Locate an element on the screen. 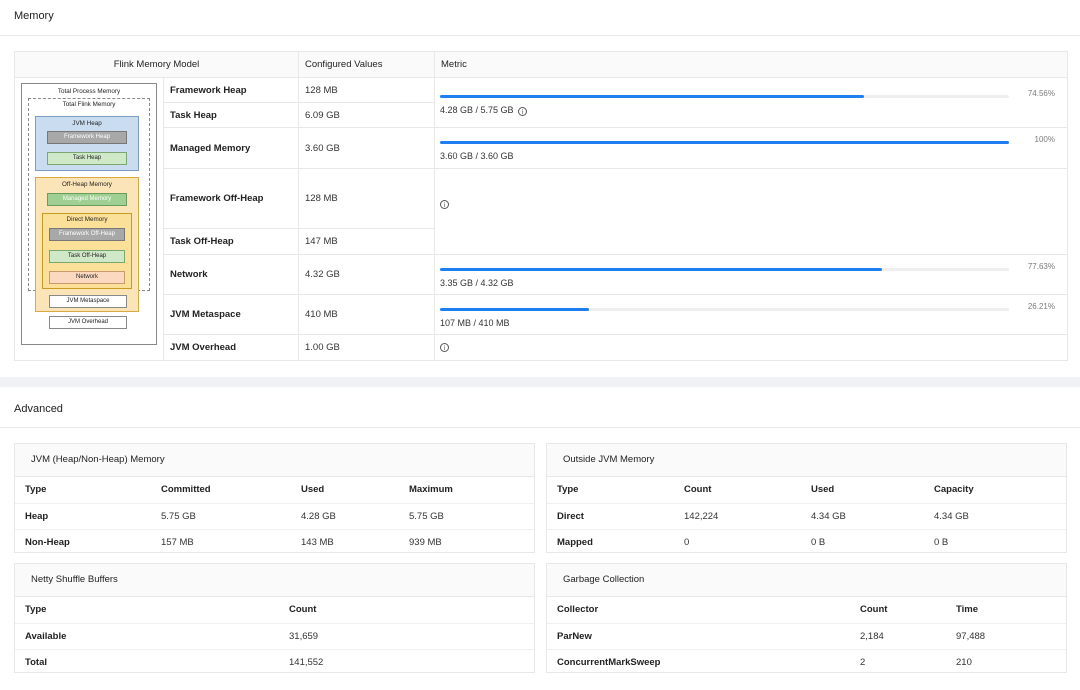 The image size is (1080, 690). cell: Total is located at coordinates (36, 662).